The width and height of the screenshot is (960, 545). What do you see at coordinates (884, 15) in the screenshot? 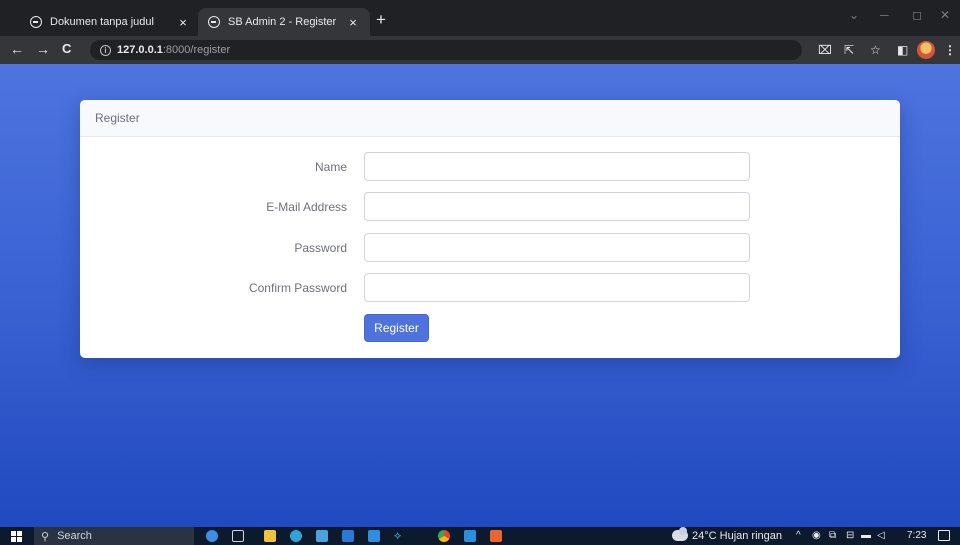
I see `minimize-icon: ─` at bounding box center [884, 15].